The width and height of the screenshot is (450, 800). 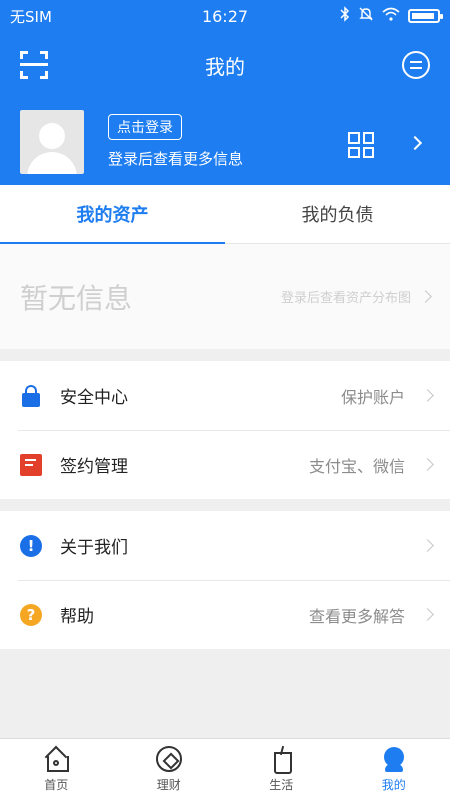 I want to click on nav-item-life: 生活, so click(x=281, y=769).